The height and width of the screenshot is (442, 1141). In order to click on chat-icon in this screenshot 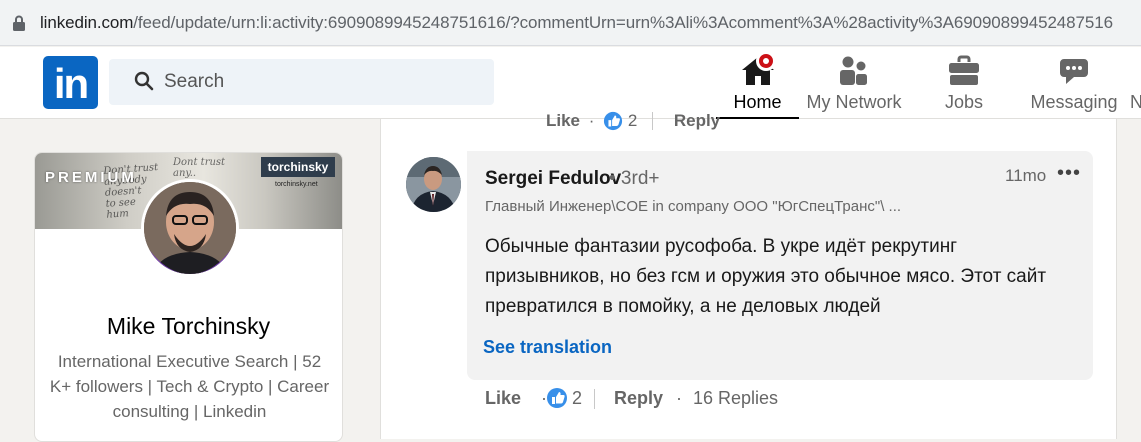, I will do `click(1074, 71)`.